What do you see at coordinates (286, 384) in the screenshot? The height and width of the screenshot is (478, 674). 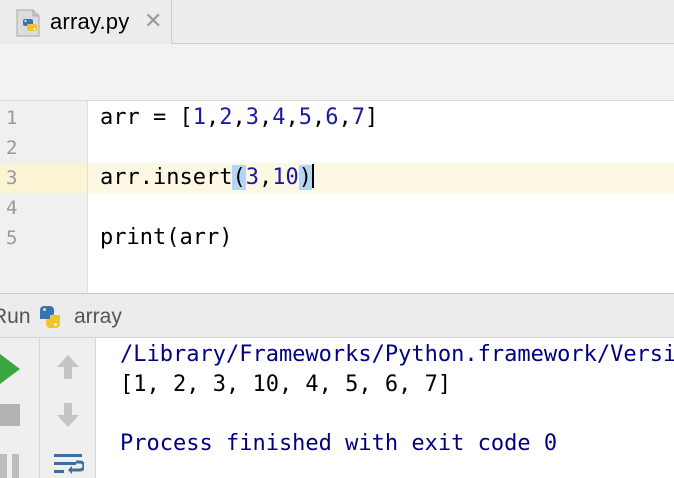 I see `console-program-output: [1, 2, 3, 10, 4, 5, 6, 7]` at bounding box center [286, 384].